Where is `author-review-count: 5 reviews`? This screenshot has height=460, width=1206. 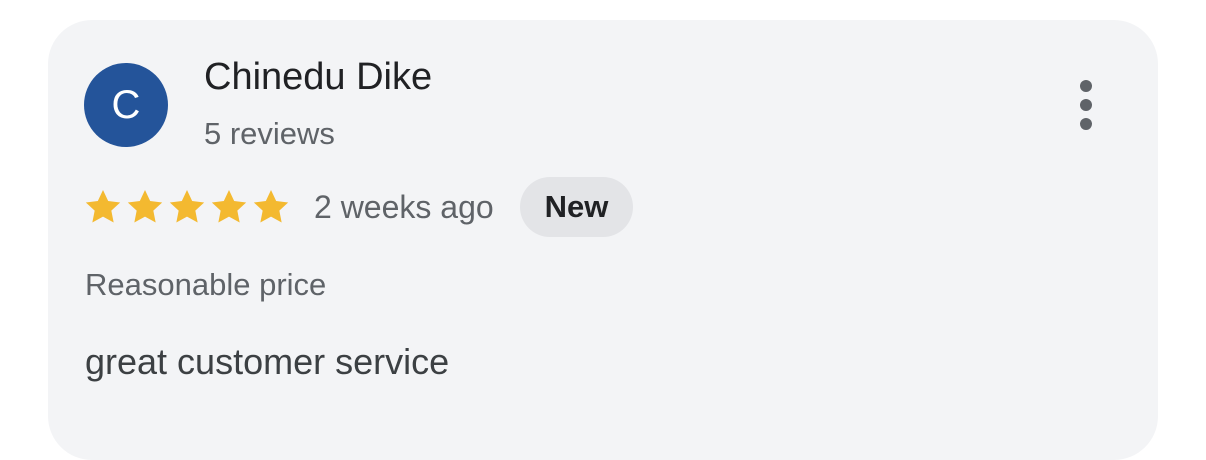
author-review-count: 5 reviews is located at coordinates (269, 134).